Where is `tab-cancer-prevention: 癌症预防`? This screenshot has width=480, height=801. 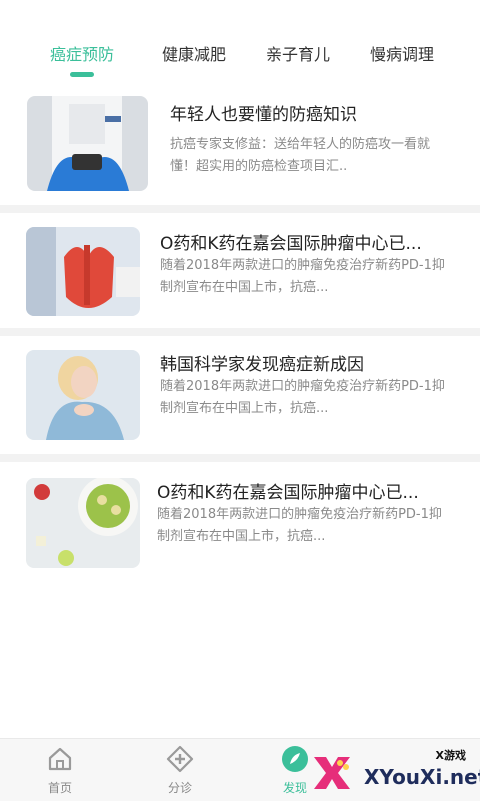
tab-cancer-prevention: 癌症预防 is located at coordinates (82, 60).